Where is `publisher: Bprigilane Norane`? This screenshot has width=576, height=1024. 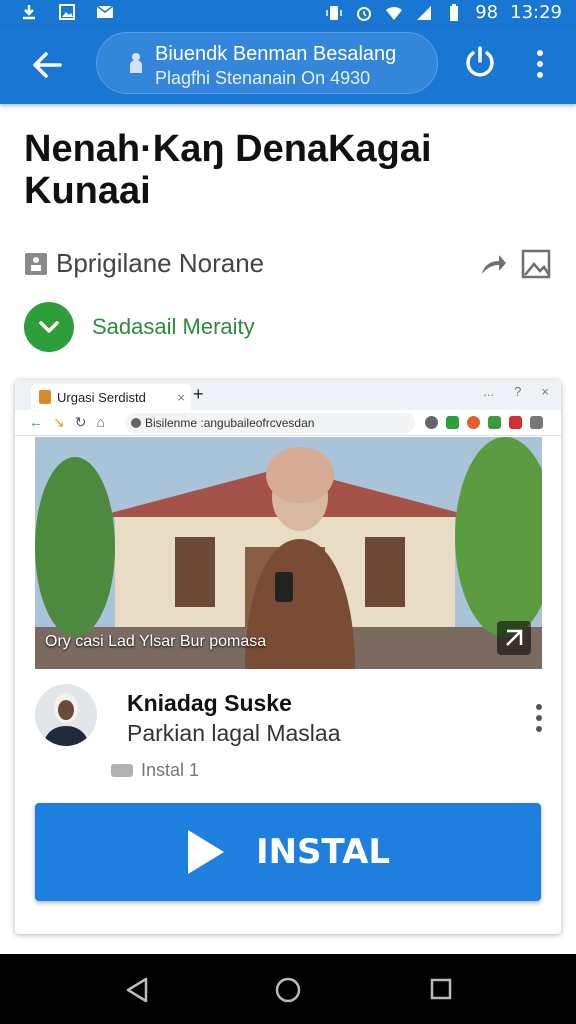 publisher: Bprigilane Norane is located at coordinates (144, 263).